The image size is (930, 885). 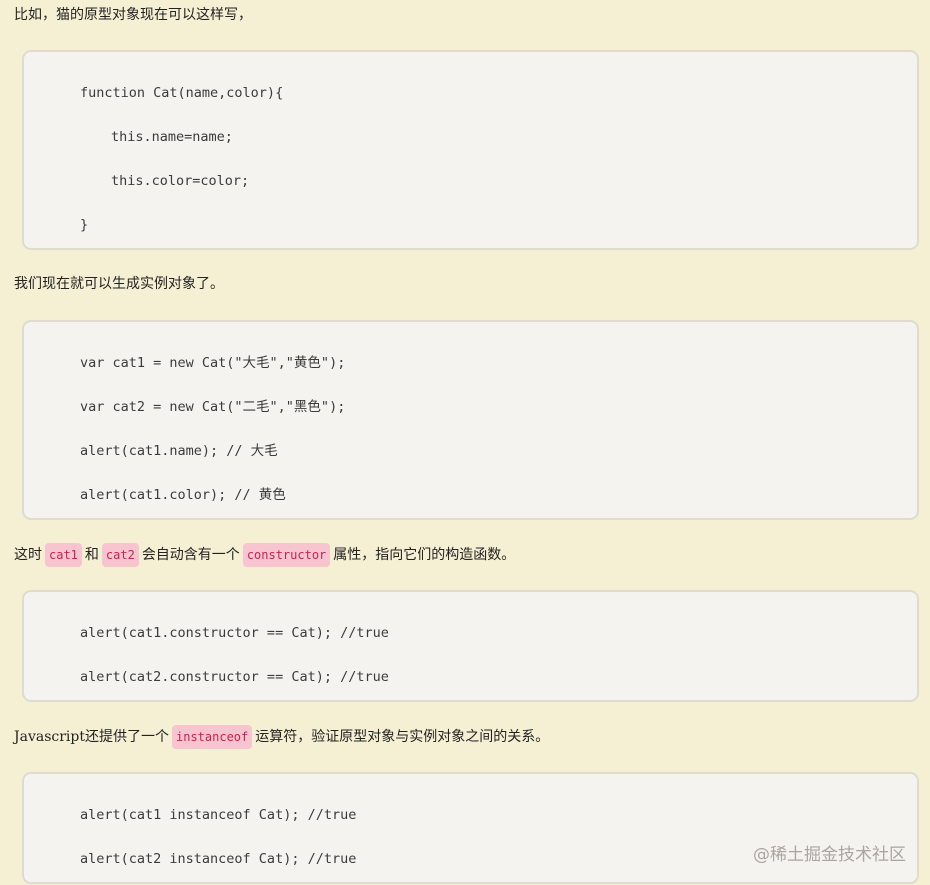 What do you see at coordinates (183, 495) in the screenshot?
I see `code-line: alert(cat1.color); // 黄色` at bounding box center [183, 495].